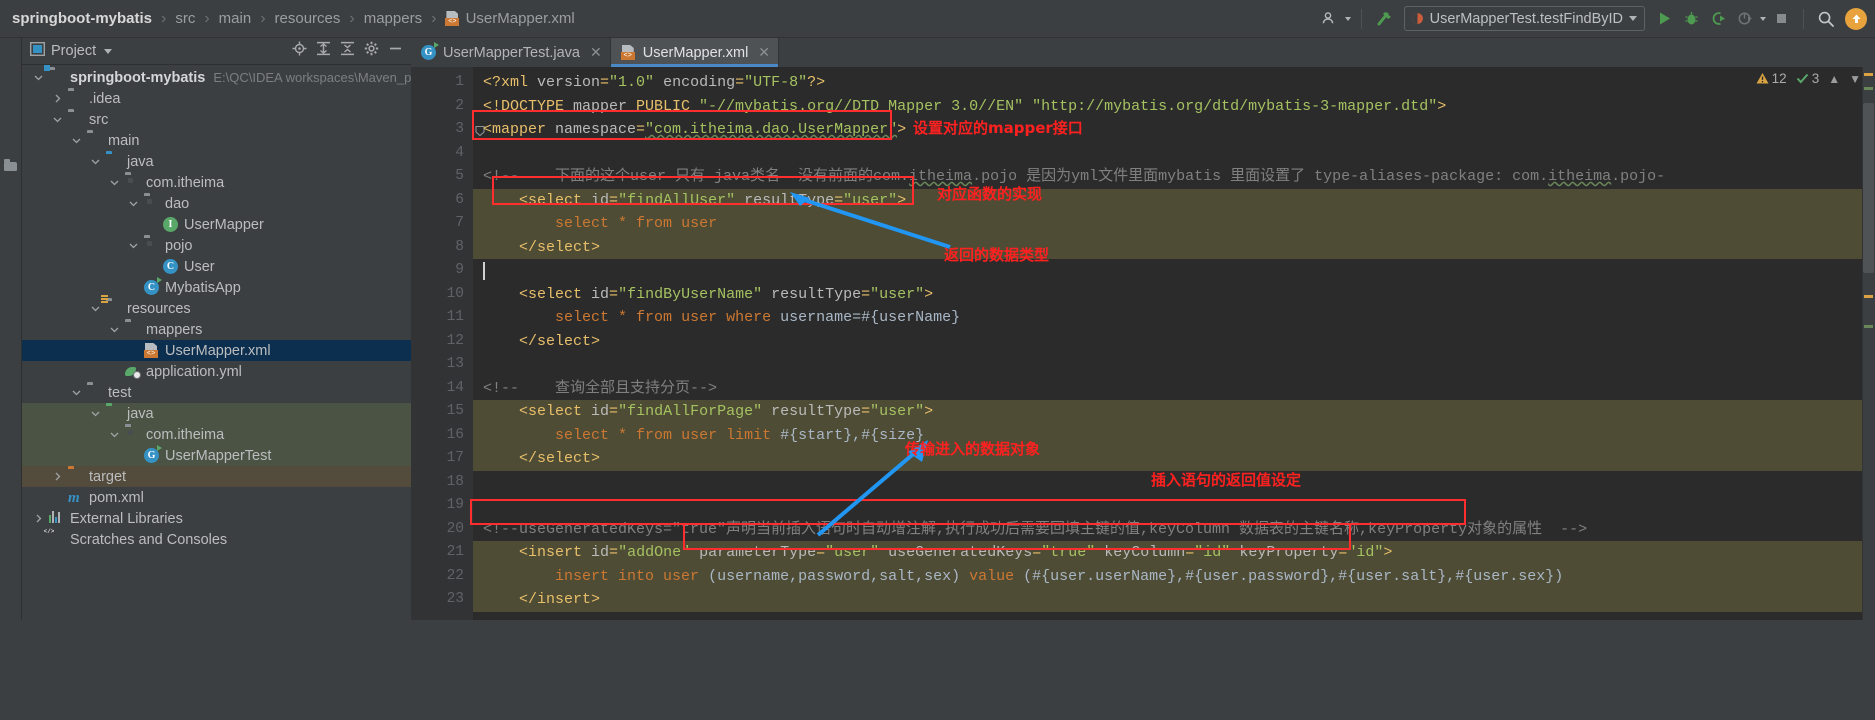  What do you see at coordinates (442, 83) in the screenshot?
I see `gutter-line-1: 1` at bounding box center [442, 83].